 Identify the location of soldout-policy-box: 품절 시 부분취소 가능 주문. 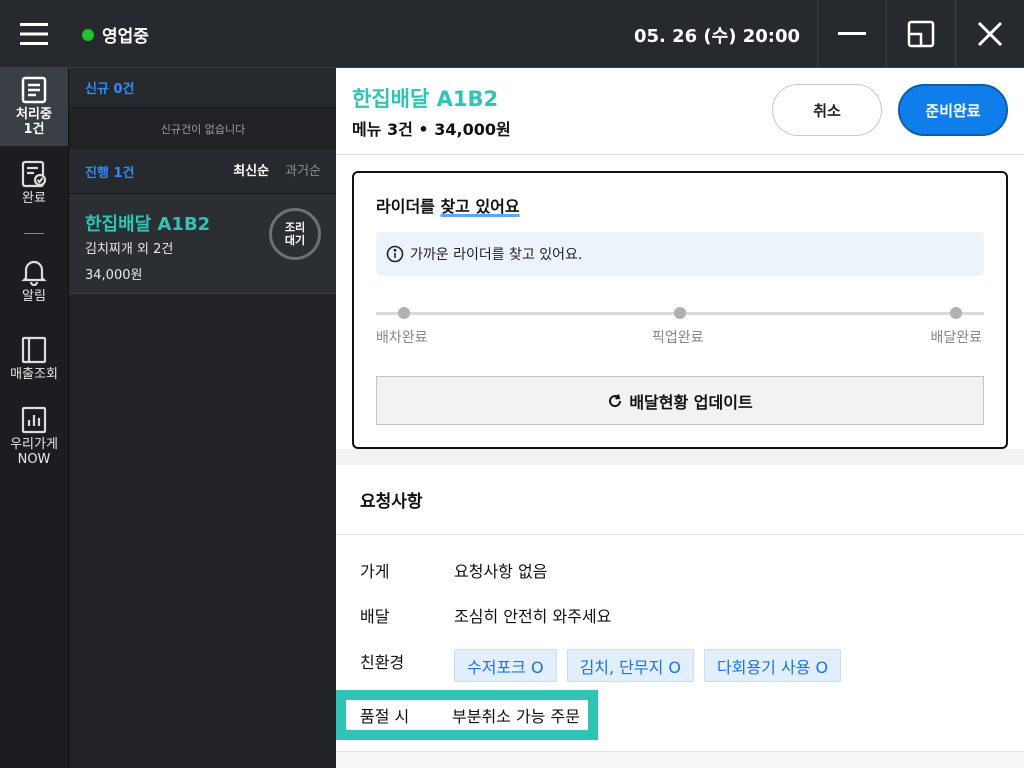
(467, 715).